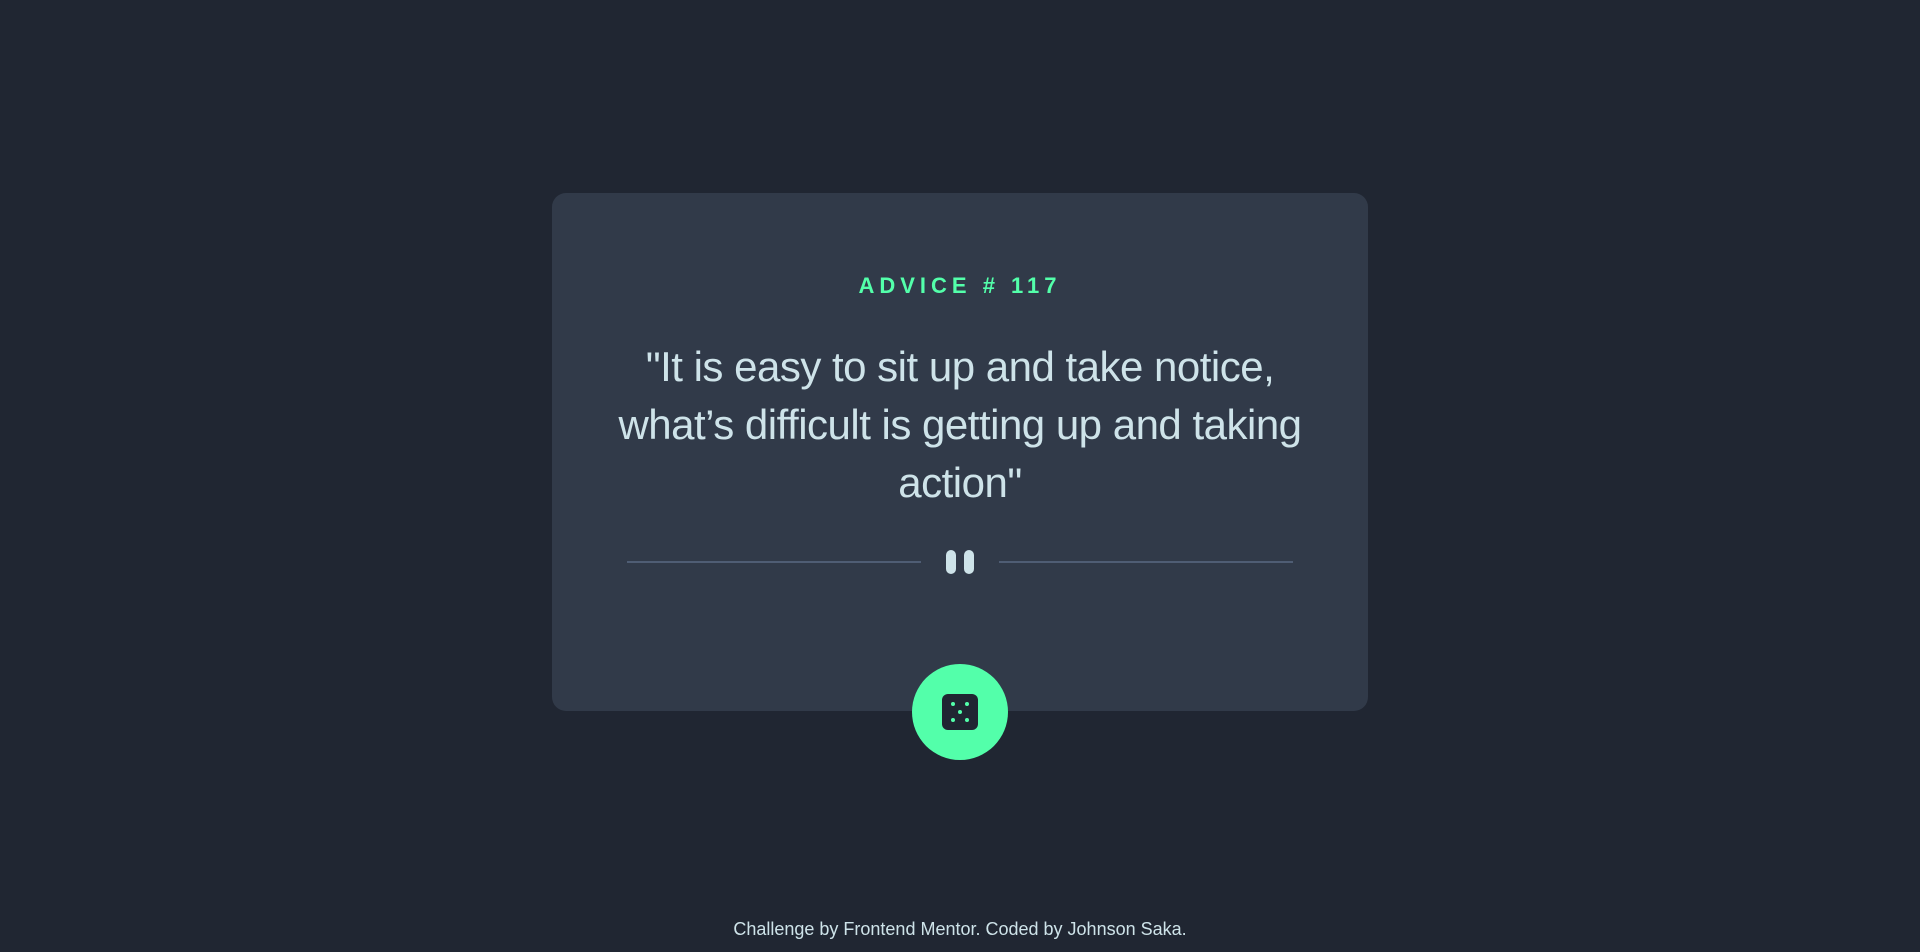 This screenshot has height=952, width=1920. I want to click on new-advice-button, so click(960, 712).